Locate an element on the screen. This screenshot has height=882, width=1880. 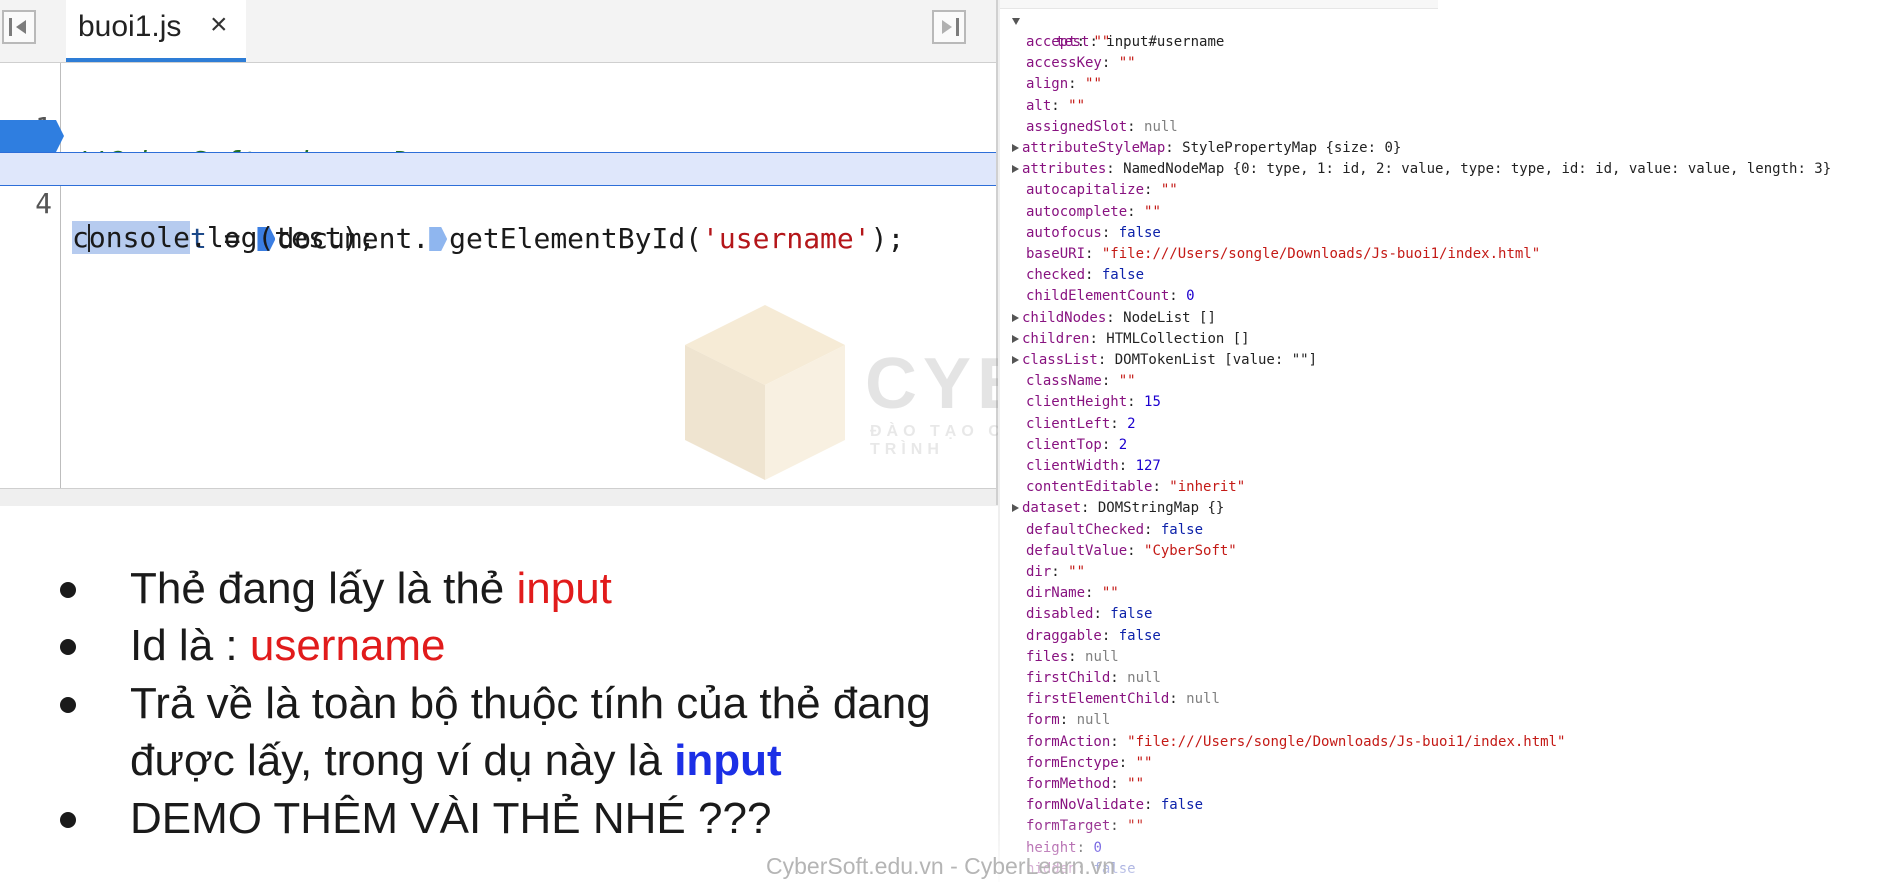
bullet-text: DEMO THÊM VÀI THẺ NHÉ ??? is located at coordinates (451, 818).